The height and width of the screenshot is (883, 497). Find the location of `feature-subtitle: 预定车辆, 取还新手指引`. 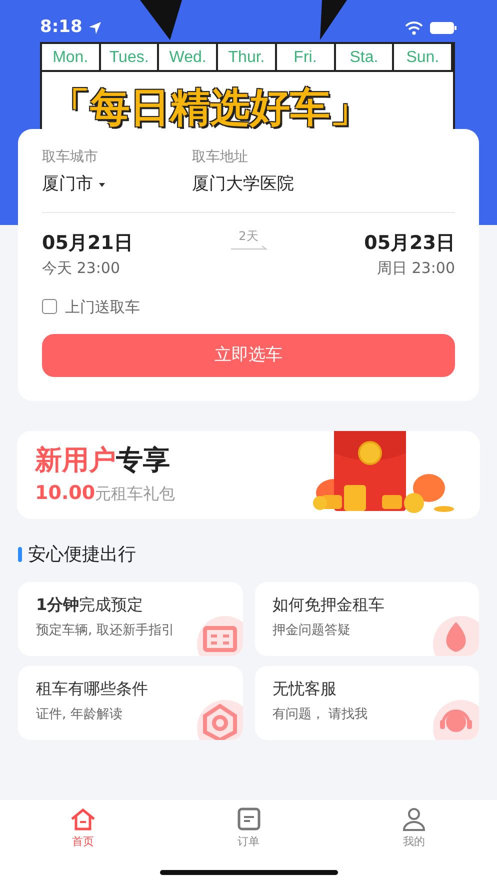

feature-subtitle: 预定车辆, 取还新手指引 is located at coordinates (106, 631).